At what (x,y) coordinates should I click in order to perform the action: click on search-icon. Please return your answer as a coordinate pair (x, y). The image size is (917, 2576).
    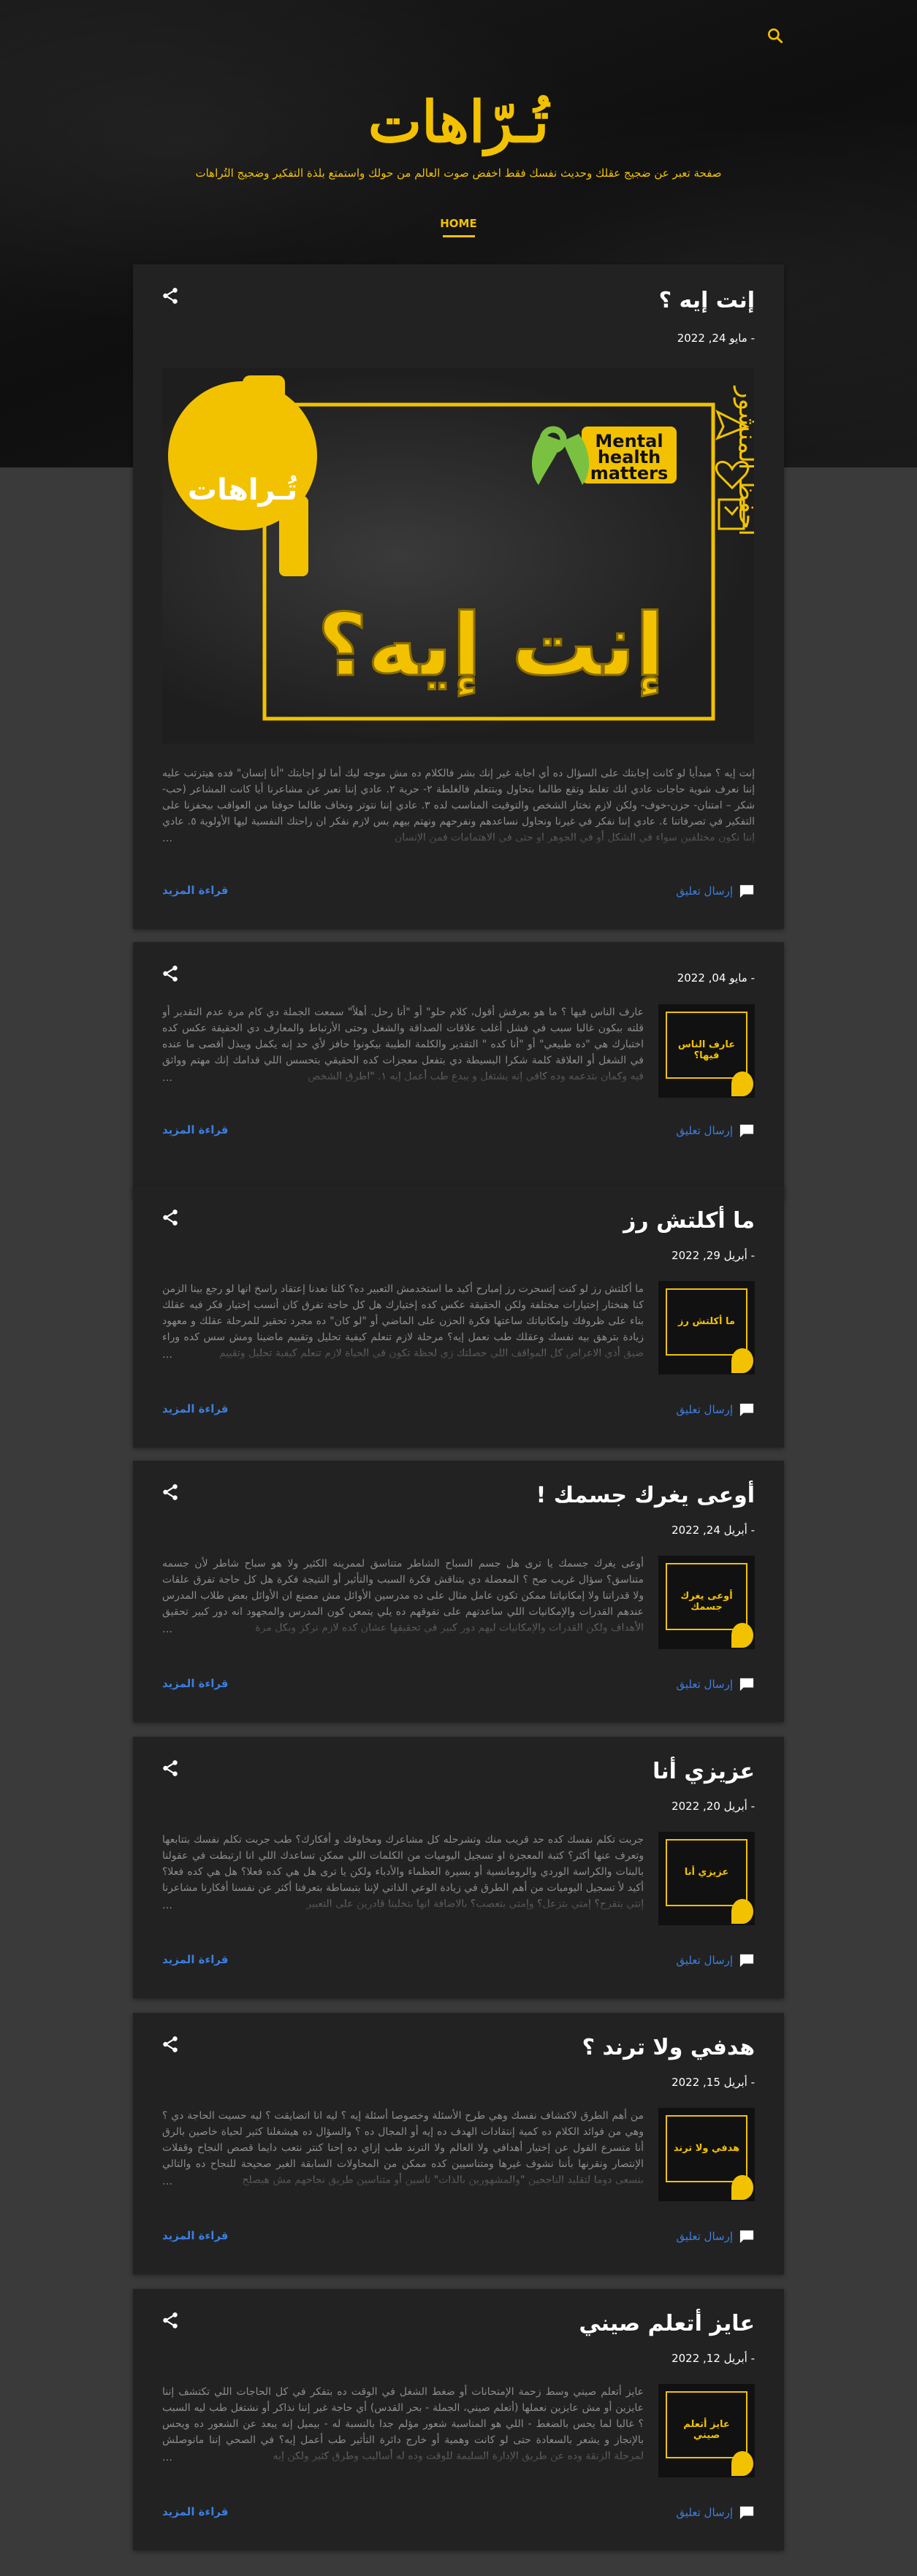
    Looking at the image, I should click on (775, 36).